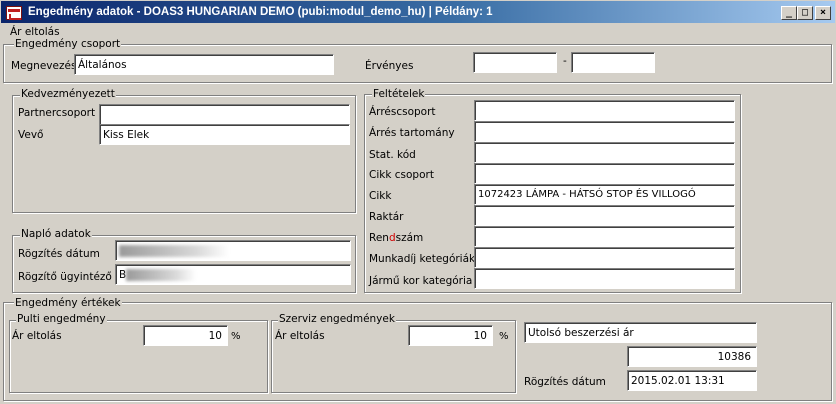 Image resolution: width=836 pixels, height=404 pixels. I want to click on ervenyes-dash: -, so click(565, 61).